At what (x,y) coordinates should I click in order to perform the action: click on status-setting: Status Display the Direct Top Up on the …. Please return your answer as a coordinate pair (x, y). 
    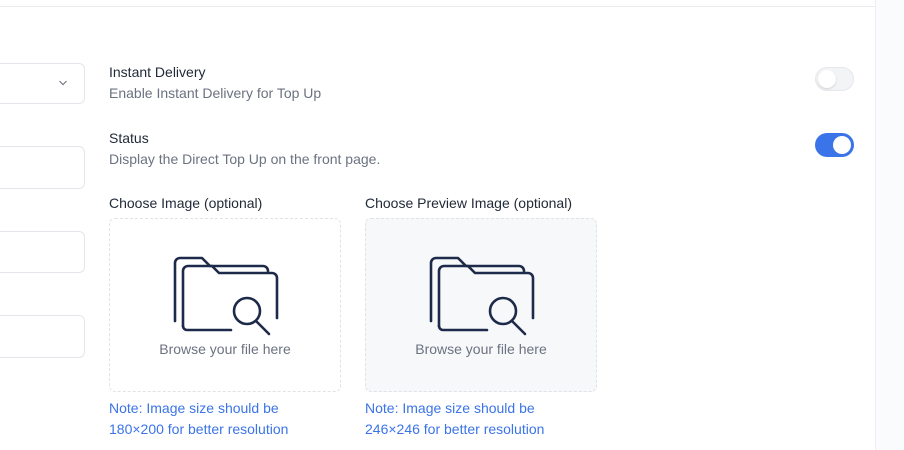
    Looking at the image, I should click on (244, 148).